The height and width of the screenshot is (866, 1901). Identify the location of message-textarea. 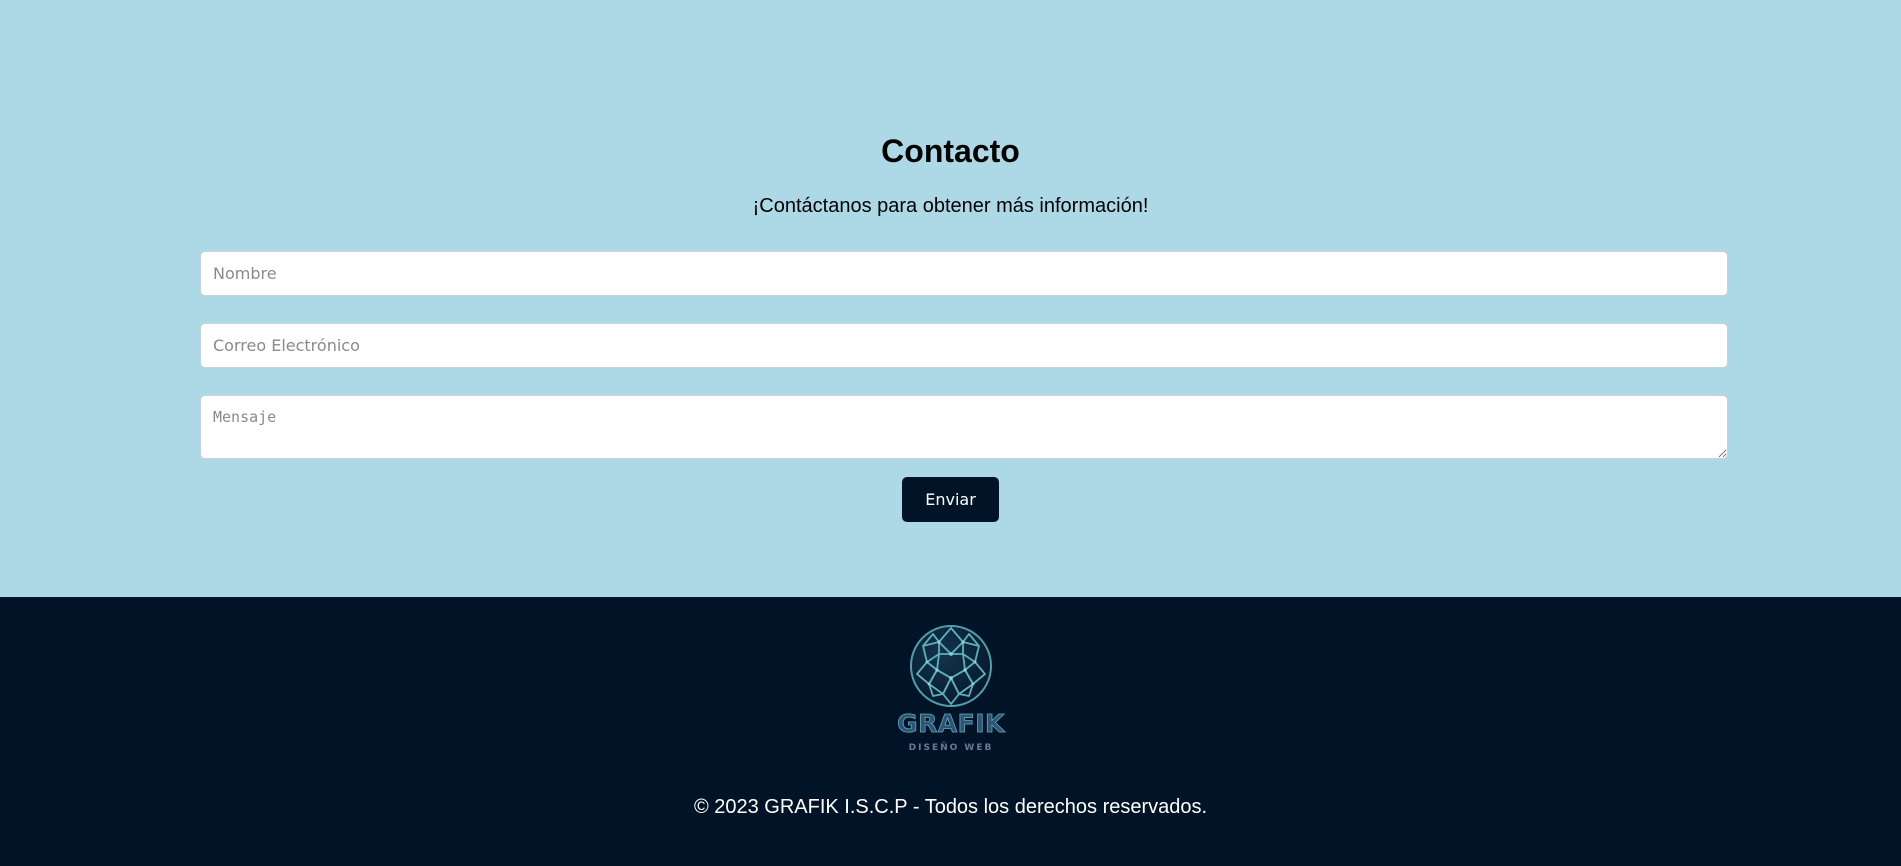
(964, 427).